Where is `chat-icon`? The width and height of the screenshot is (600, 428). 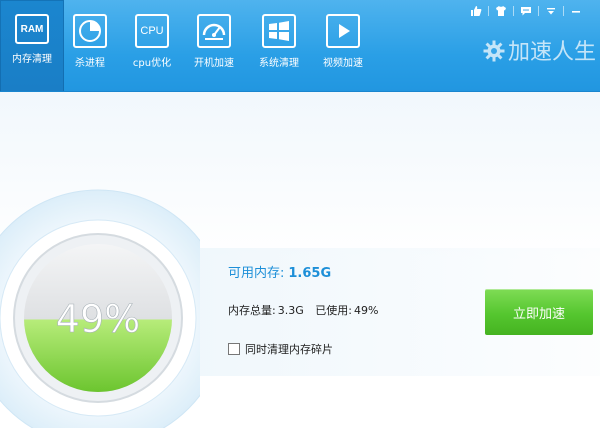 chat-icon is located at coordinates (526, 11).